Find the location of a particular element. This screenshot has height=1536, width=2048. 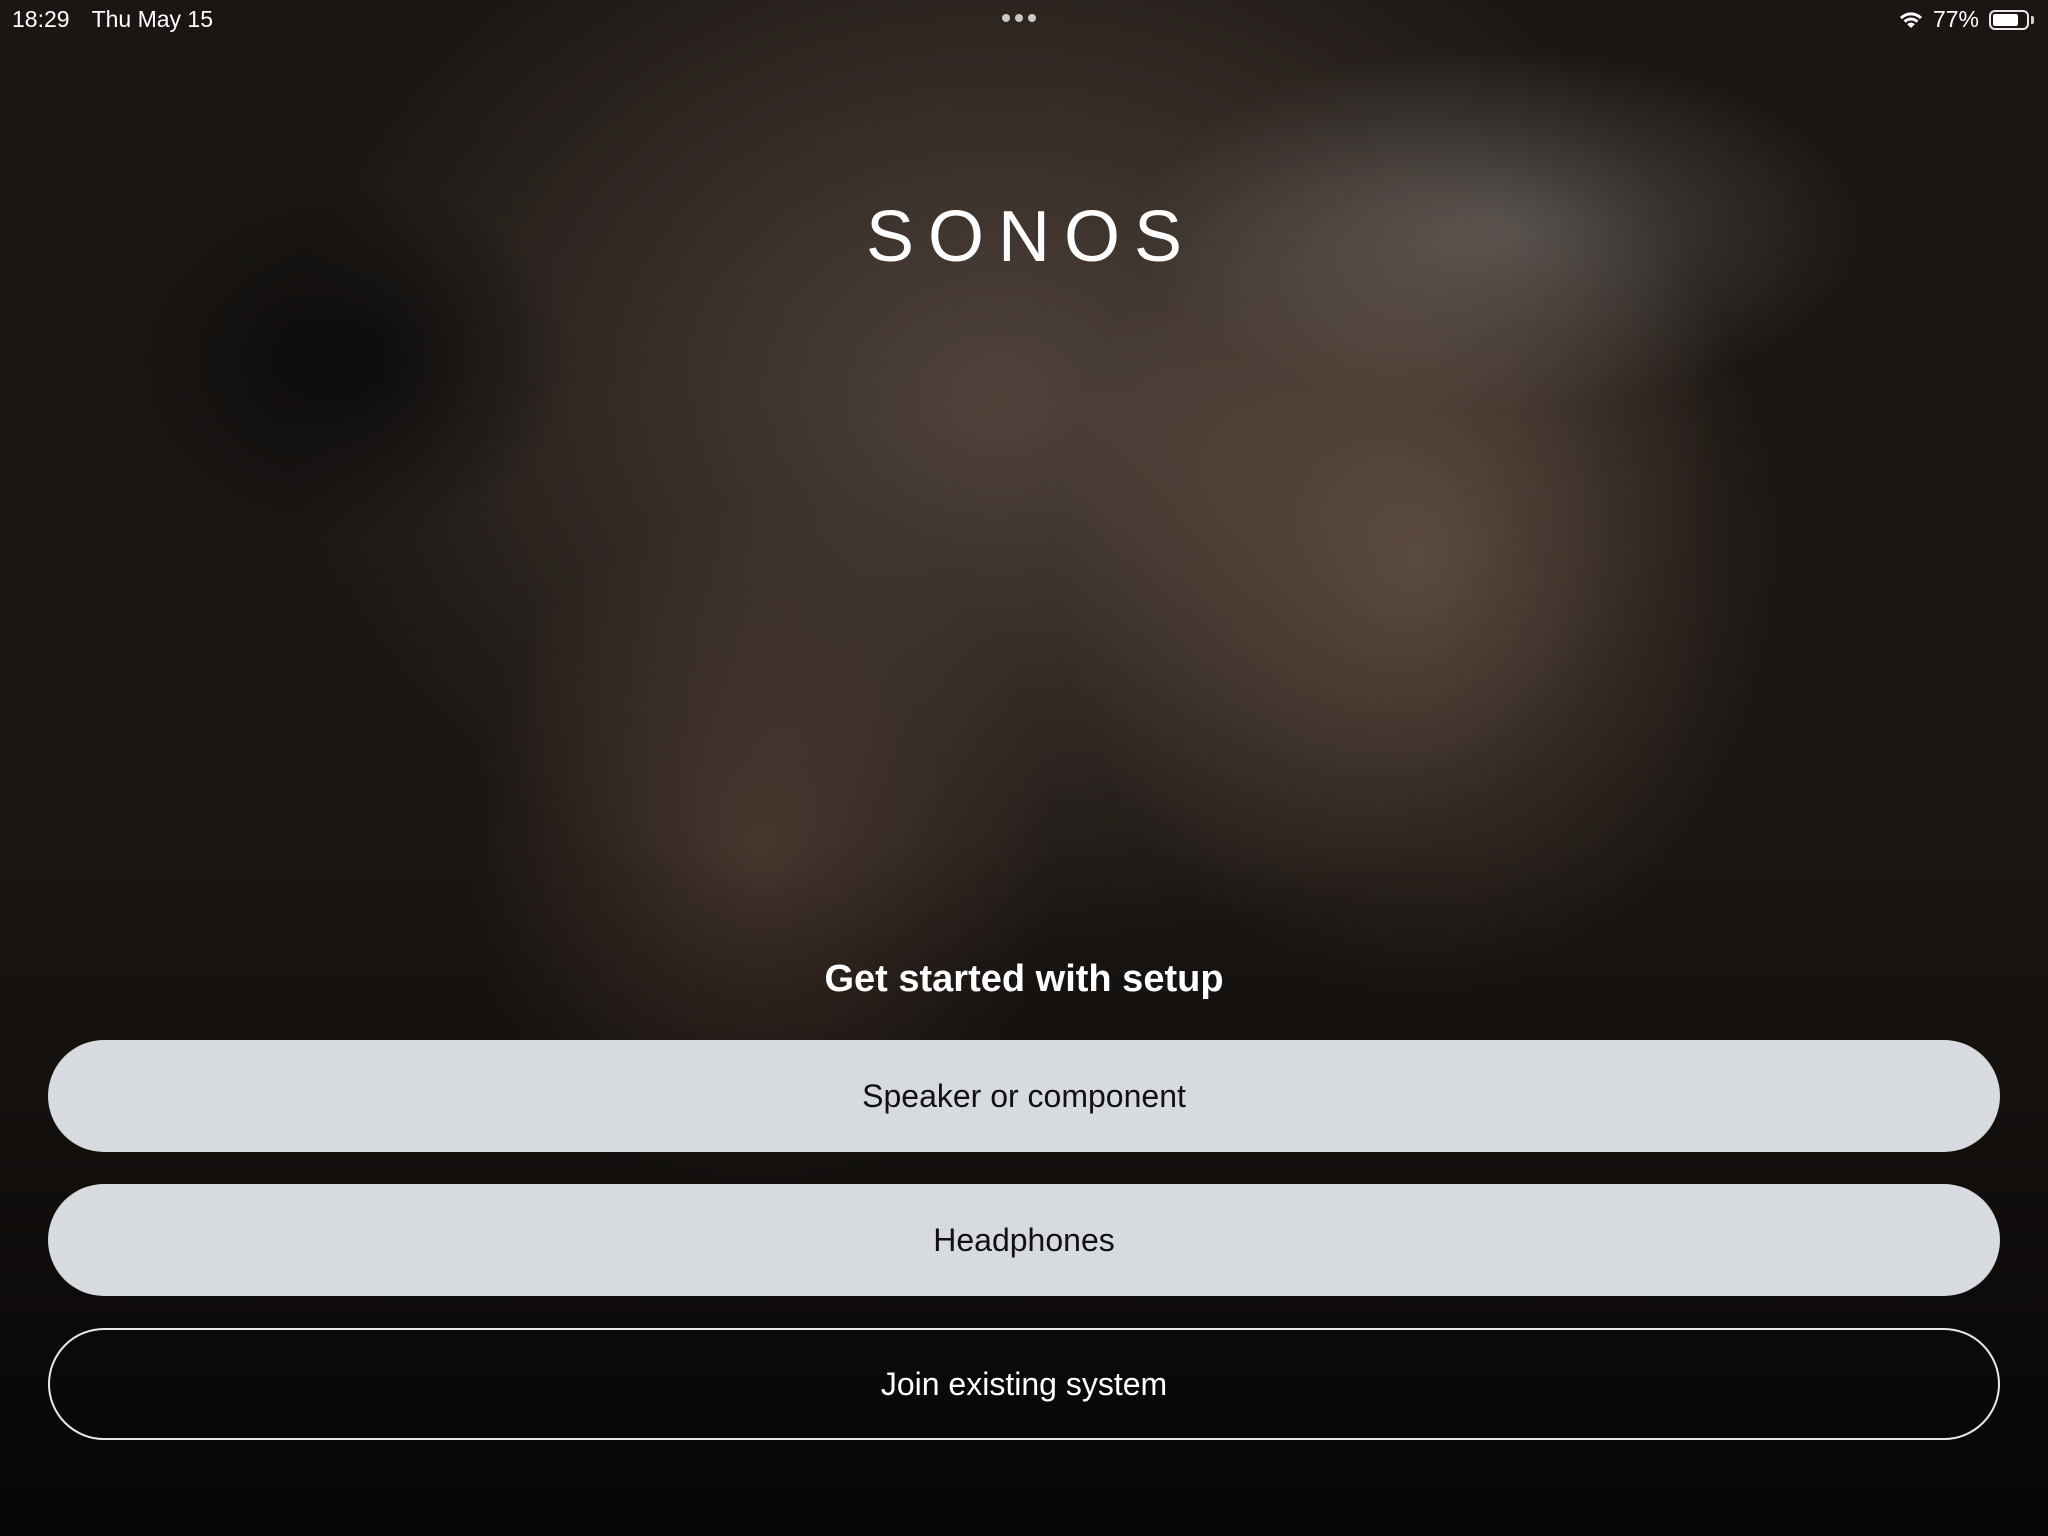

setup-title: Get started with setup is located at coordinates (1024, 979).